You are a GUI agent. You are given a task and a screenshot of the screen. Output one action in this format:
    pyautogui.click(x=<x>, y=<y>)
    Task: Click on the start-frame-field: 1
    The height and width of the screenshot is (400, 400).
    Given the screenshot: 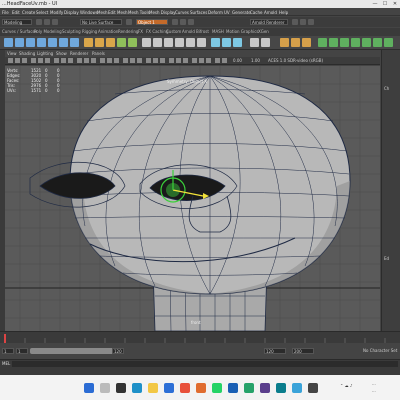 What is the action you would take?
    pyautogui.click(x=8, y=351)
    